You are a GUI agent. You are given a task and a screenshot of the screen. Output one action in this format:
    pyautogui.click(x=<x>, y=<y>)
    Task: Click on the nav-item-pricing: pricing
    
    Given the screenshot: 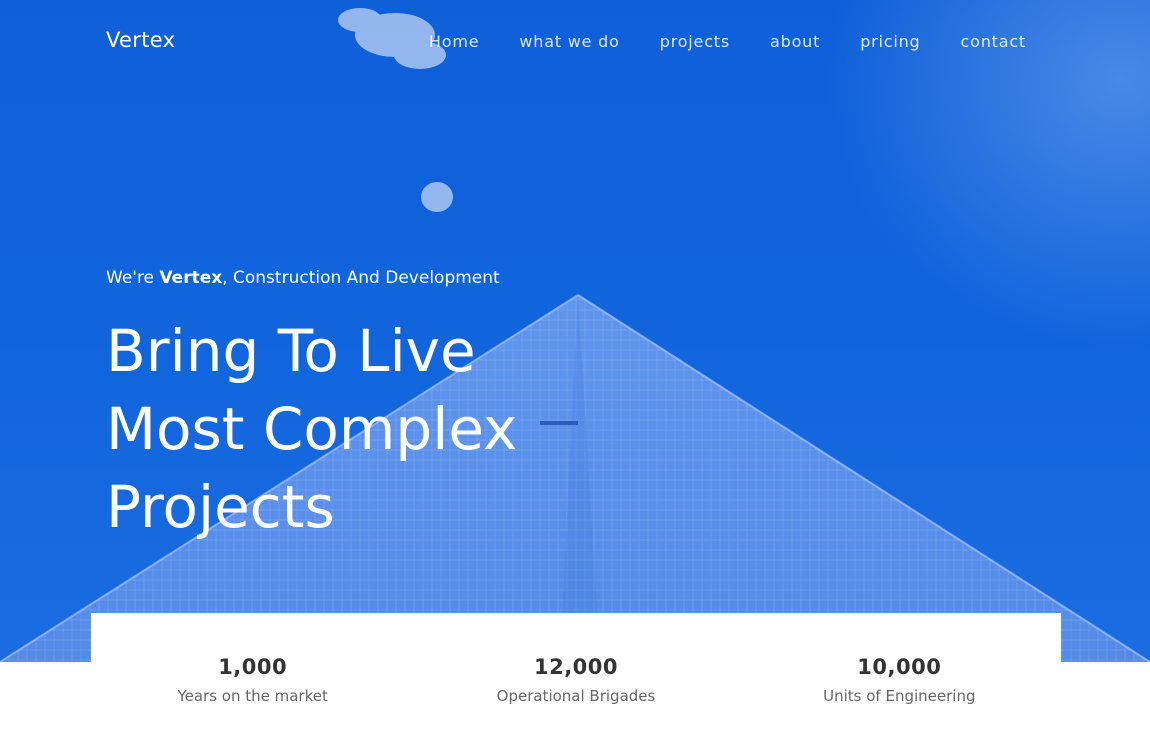 What is the action you would take?
    pyautogui.click(x=890, y=41)
    